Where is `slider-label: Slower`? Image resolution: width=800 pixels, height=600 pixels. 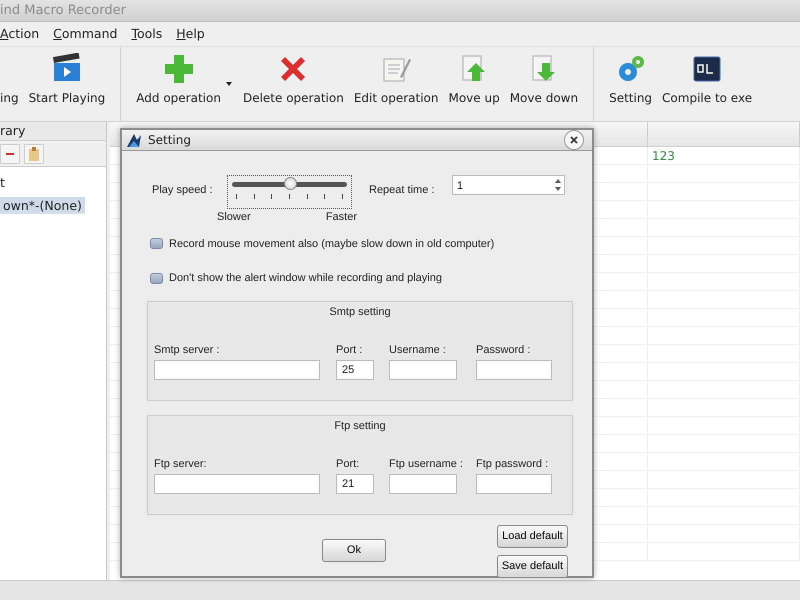 slider-label: Slower is located at coordinates (234, 217).